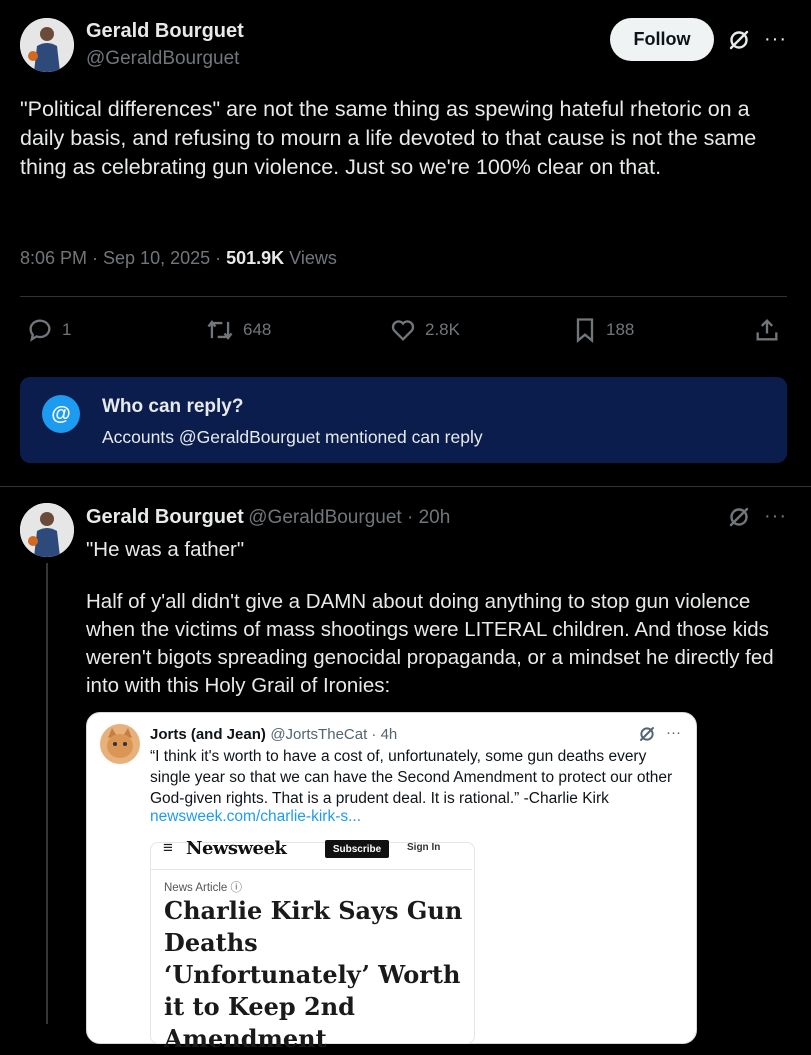  Describe the element at coordinates (403, 296) in the screenshot. I see `divider` at that location.